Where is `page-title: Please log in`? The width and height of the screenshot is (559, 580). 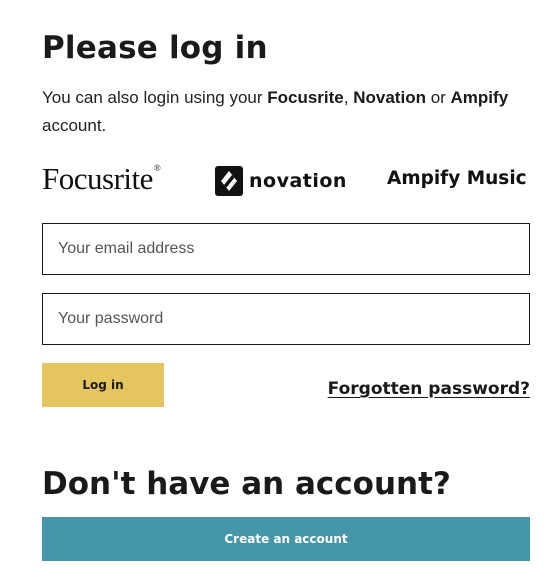
page-title: Please log in is located at coordinates (155, 48).